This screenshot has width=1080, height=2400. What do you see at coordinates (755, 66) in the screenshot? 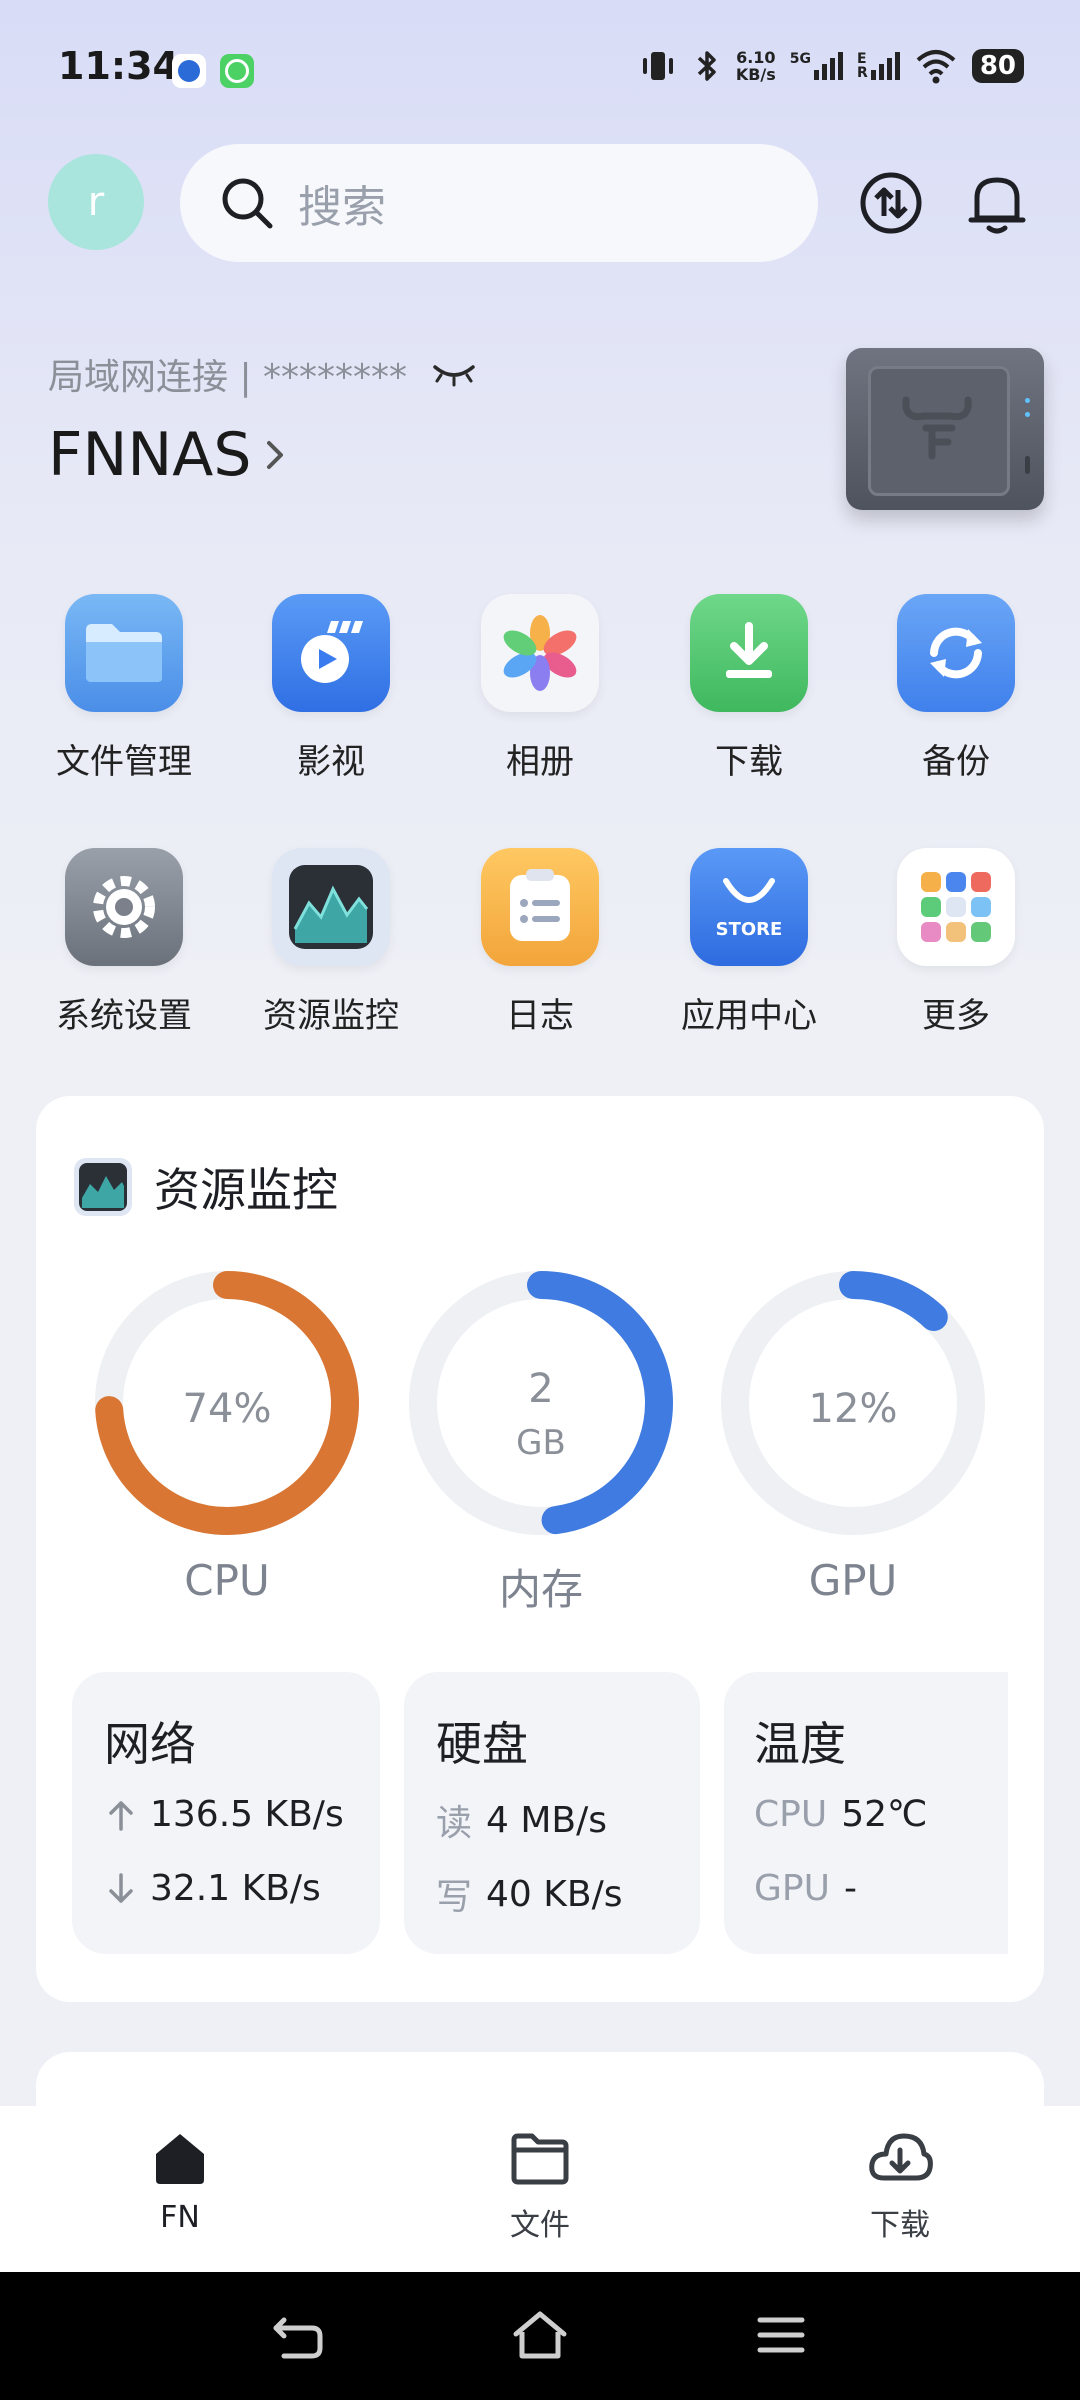
I see `net-speed: 6.10 KB/s` at bounding box center [755, 66].